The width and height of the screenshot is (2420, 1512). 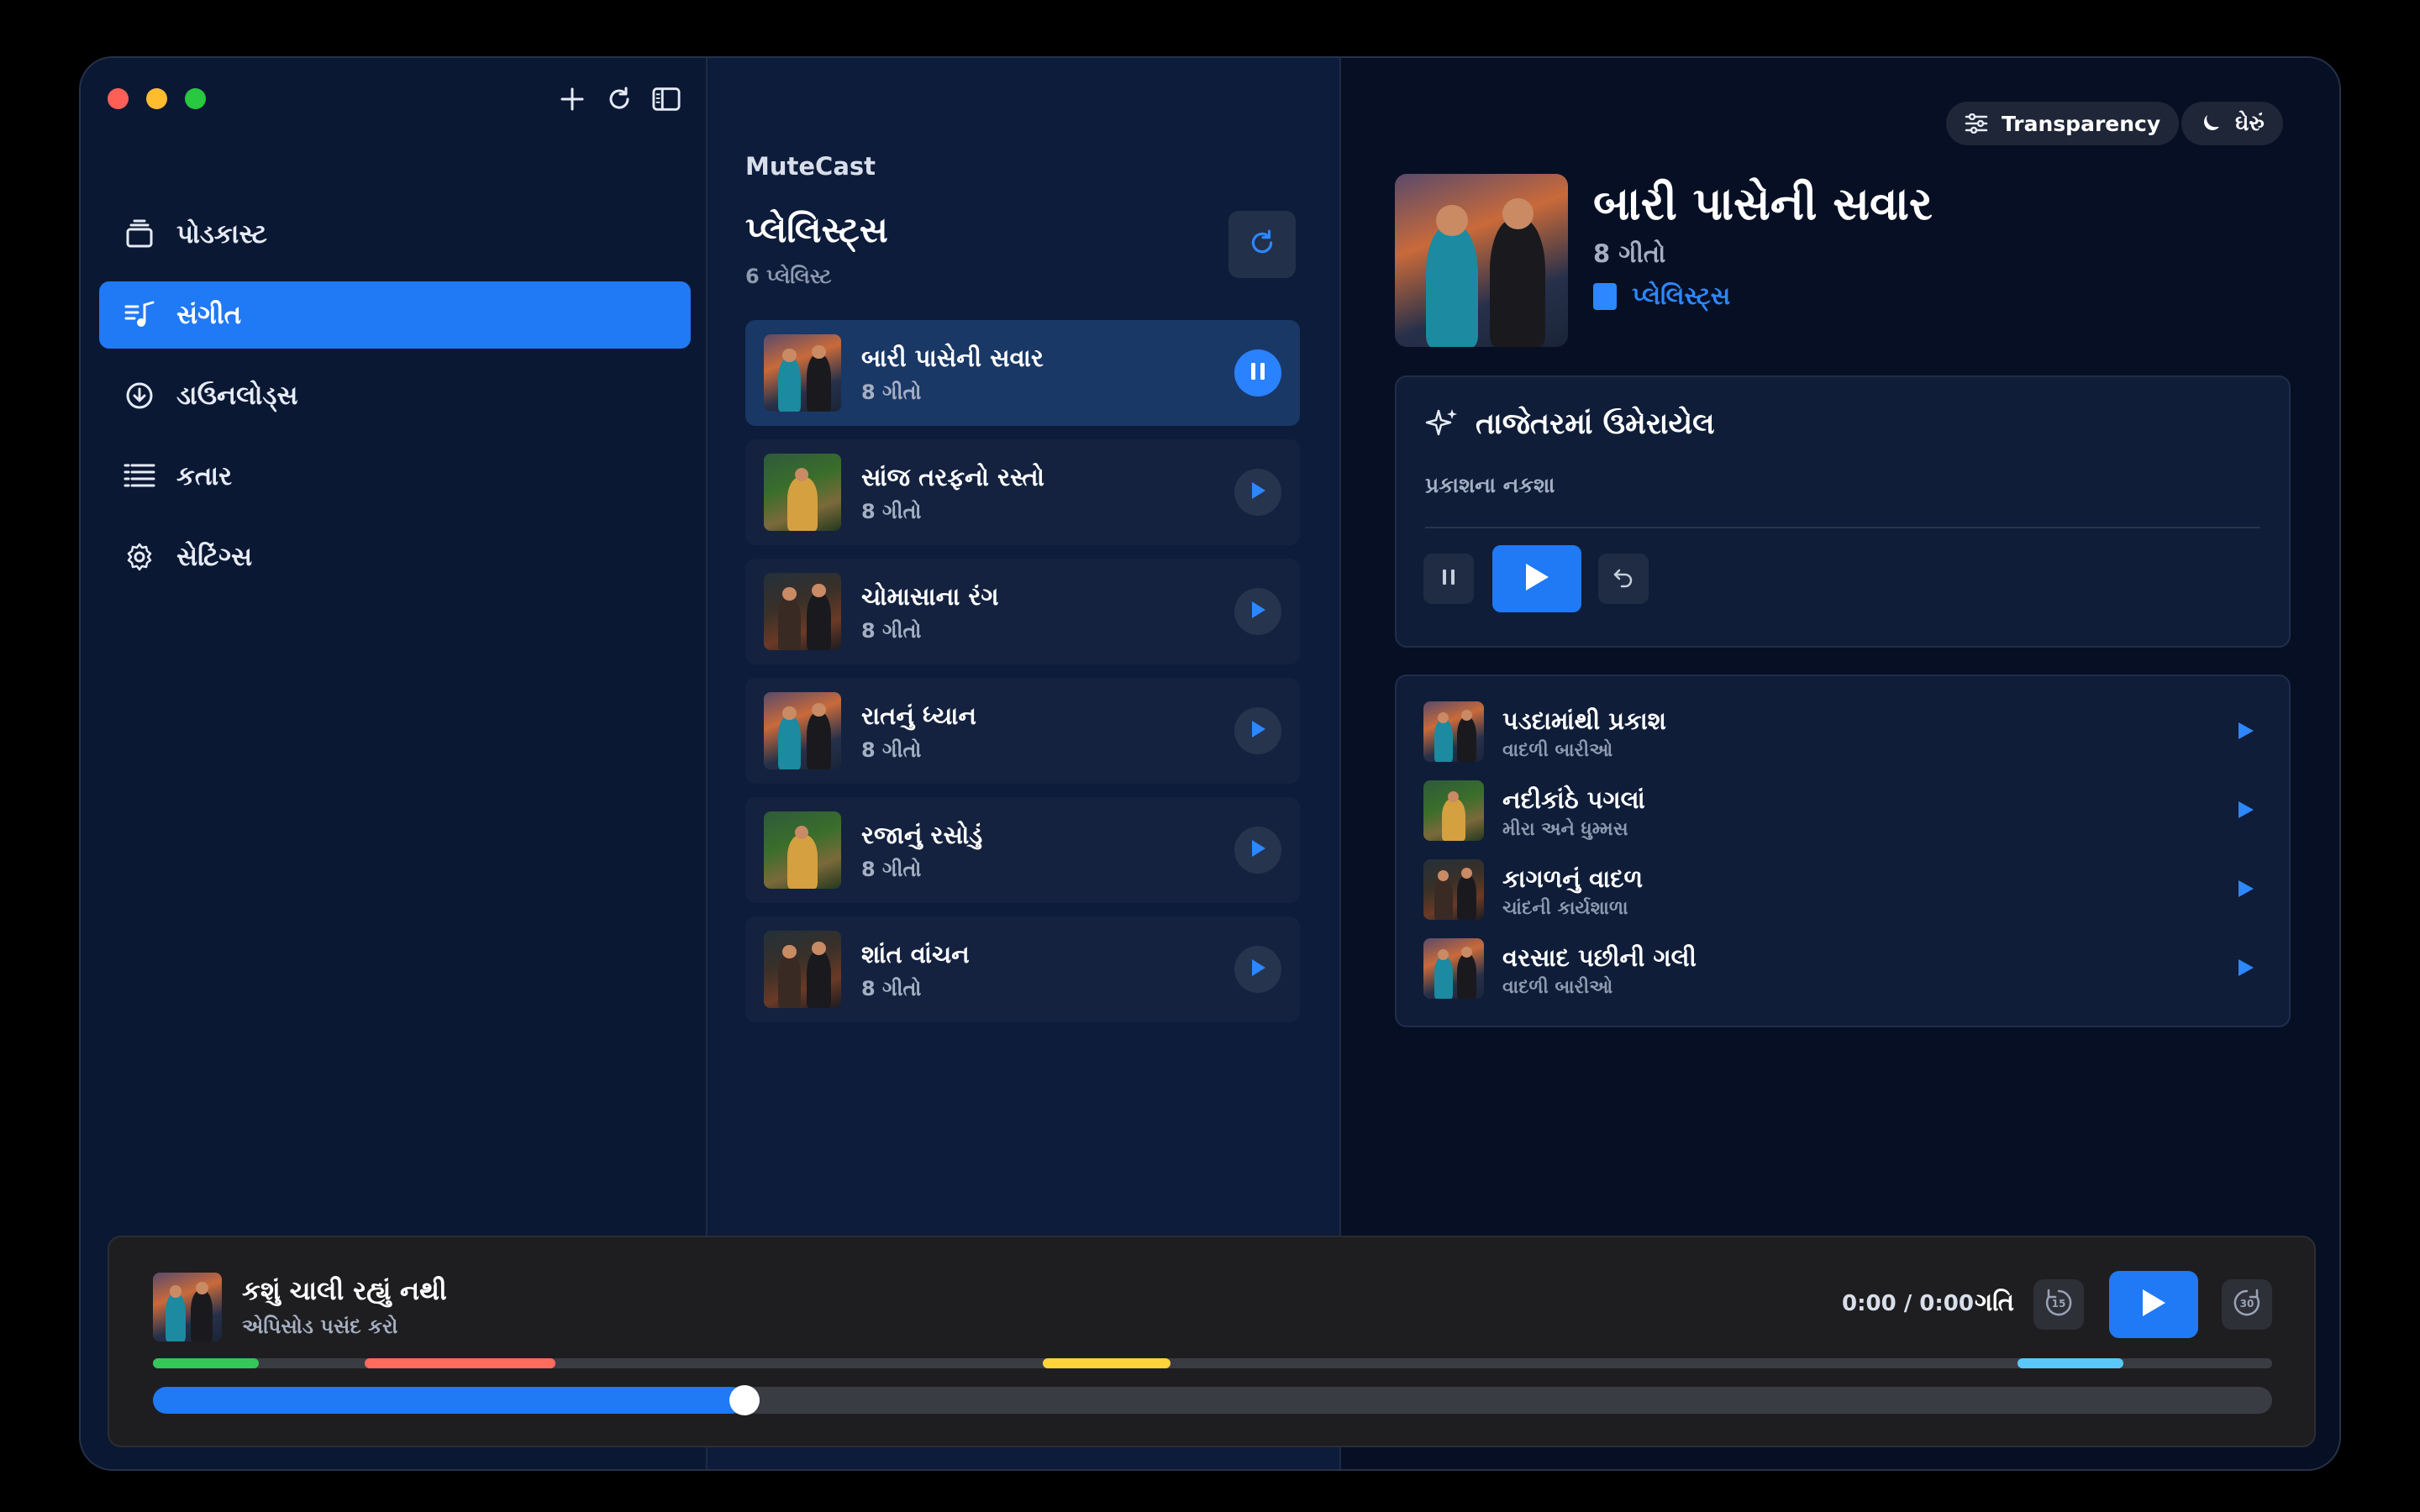 I want to click on track-row: કાગળનું વાદળ ચાંદની કાર્યશાળા, so click(x=1843, y=898).